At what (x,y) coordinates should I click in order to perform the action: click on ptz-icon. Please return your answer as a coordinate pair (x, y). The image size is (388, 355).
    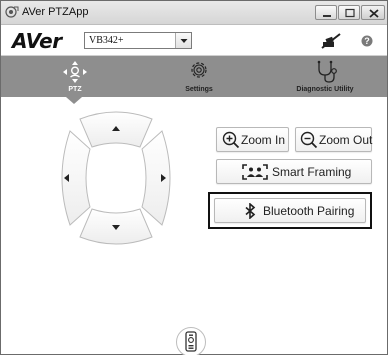
    Looking at the image, I should click on (75, 72).